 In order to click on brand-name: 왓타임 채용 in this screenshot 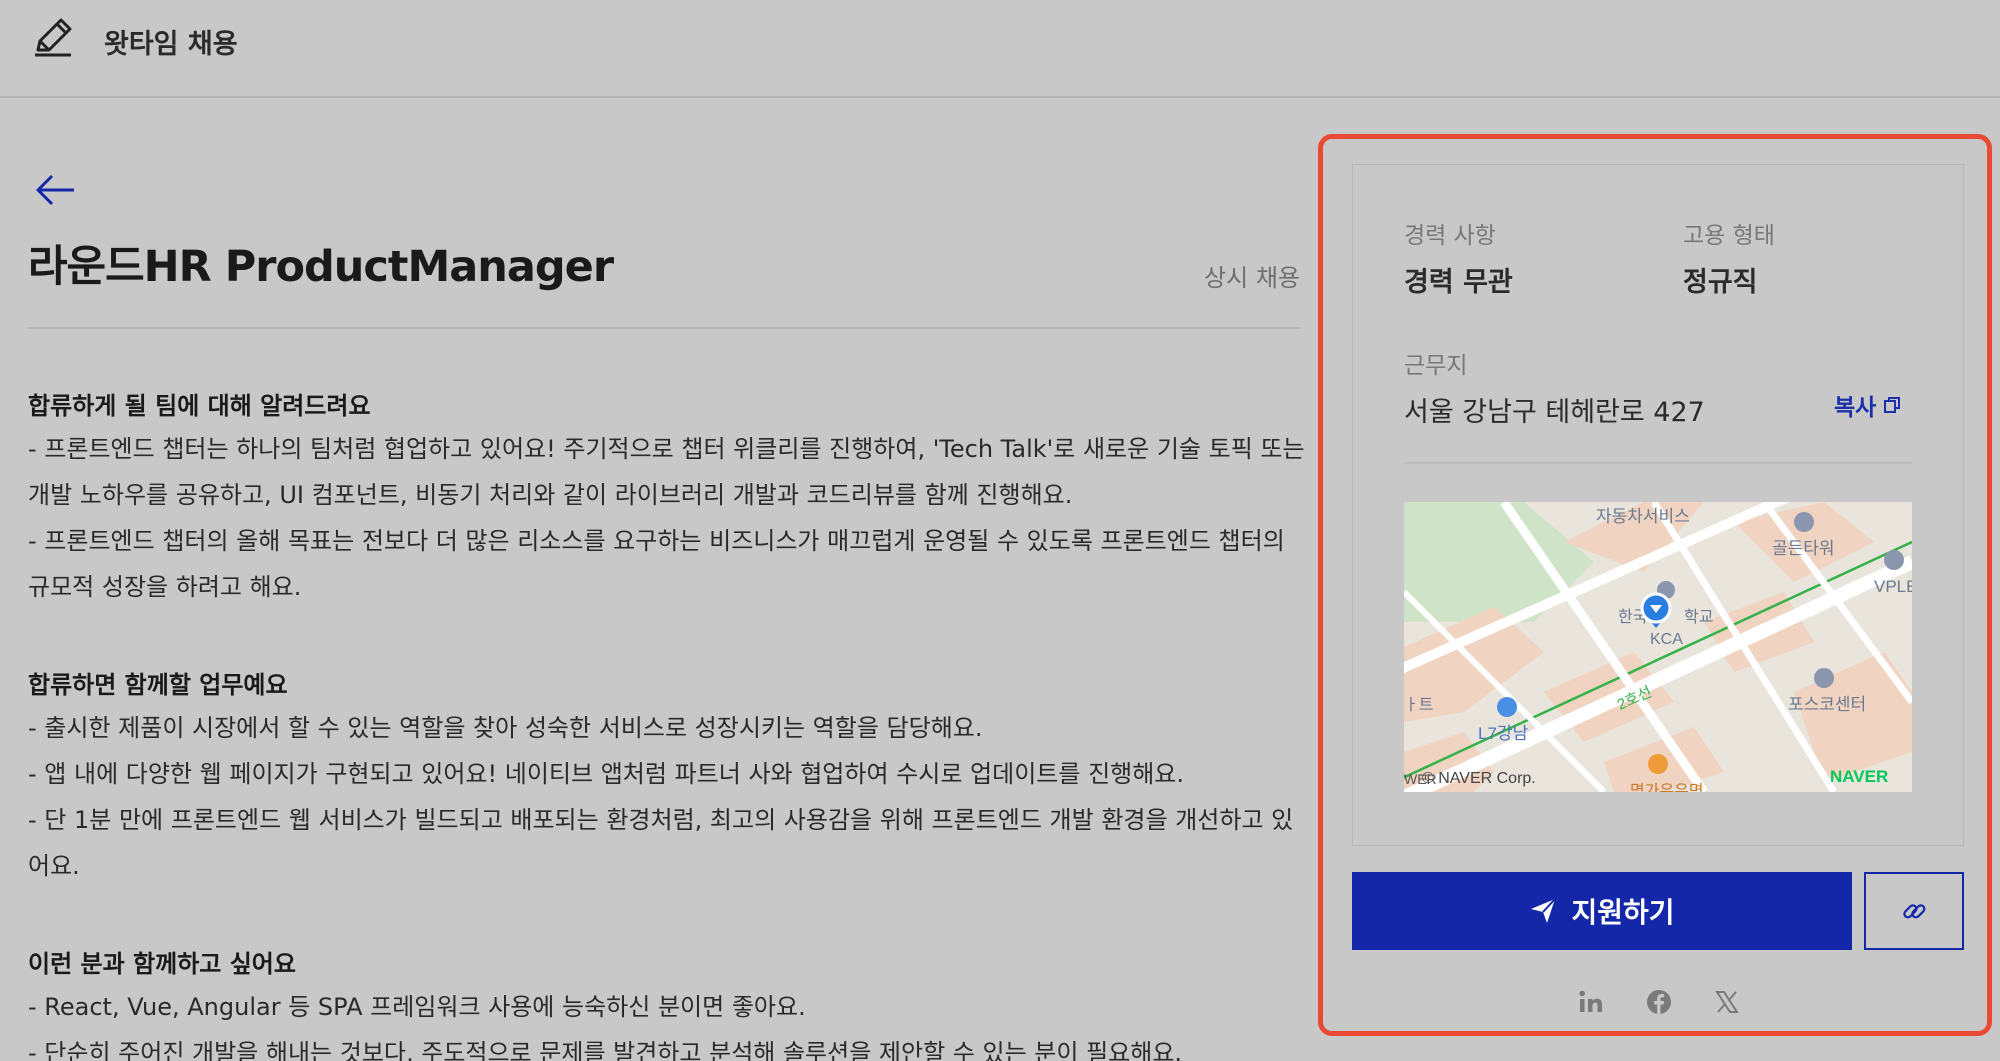, I will do `click(171, 41)`.